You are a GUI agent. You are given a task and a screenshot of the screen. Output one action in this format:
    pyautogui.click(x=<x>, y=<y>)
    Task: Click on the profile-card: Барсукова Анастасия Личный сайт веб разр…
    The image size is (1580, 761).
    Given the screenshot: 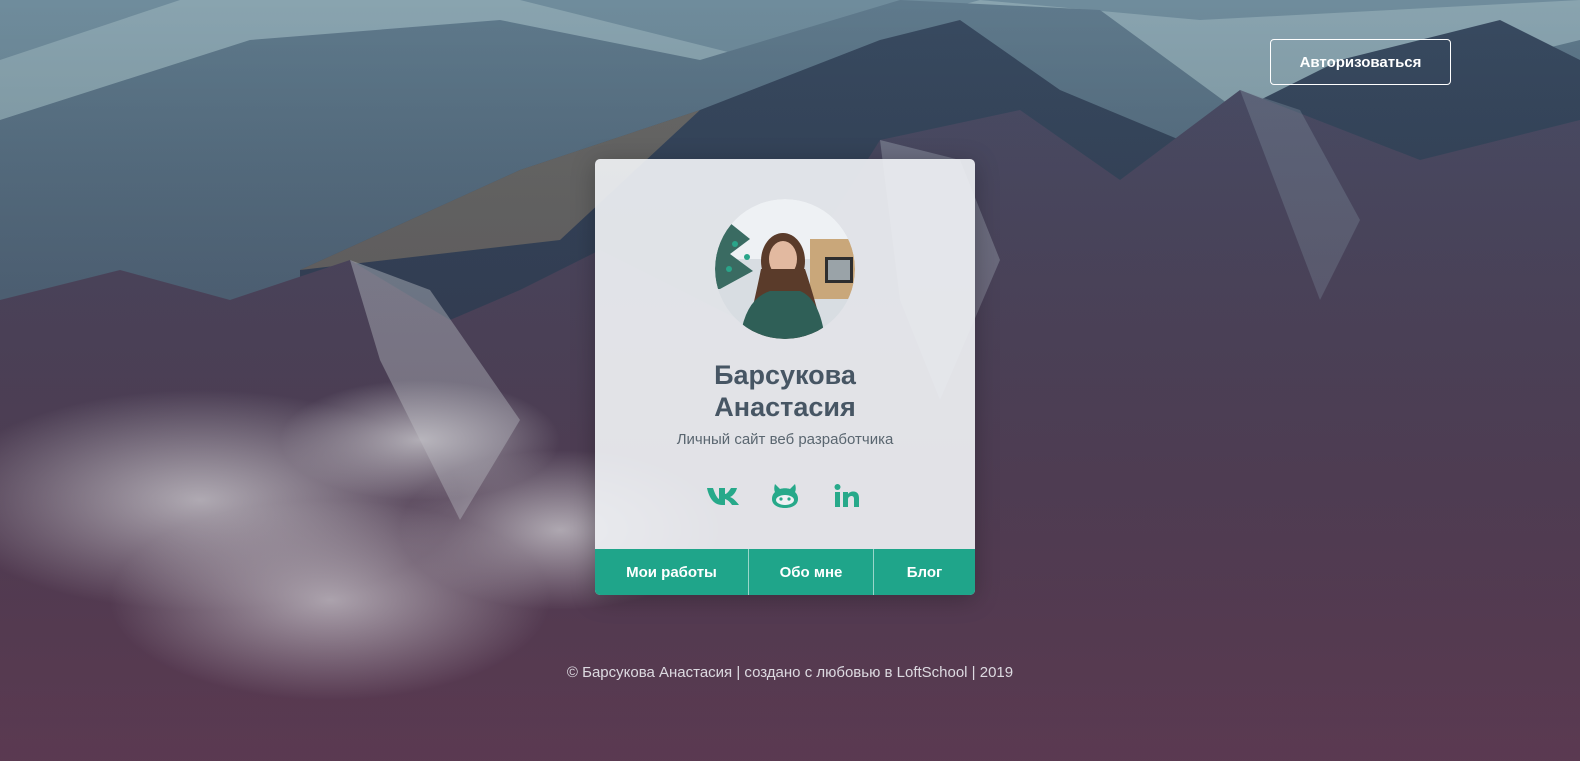 What is the action you would take?
    pyautogui.click(x=785, y=377)
    